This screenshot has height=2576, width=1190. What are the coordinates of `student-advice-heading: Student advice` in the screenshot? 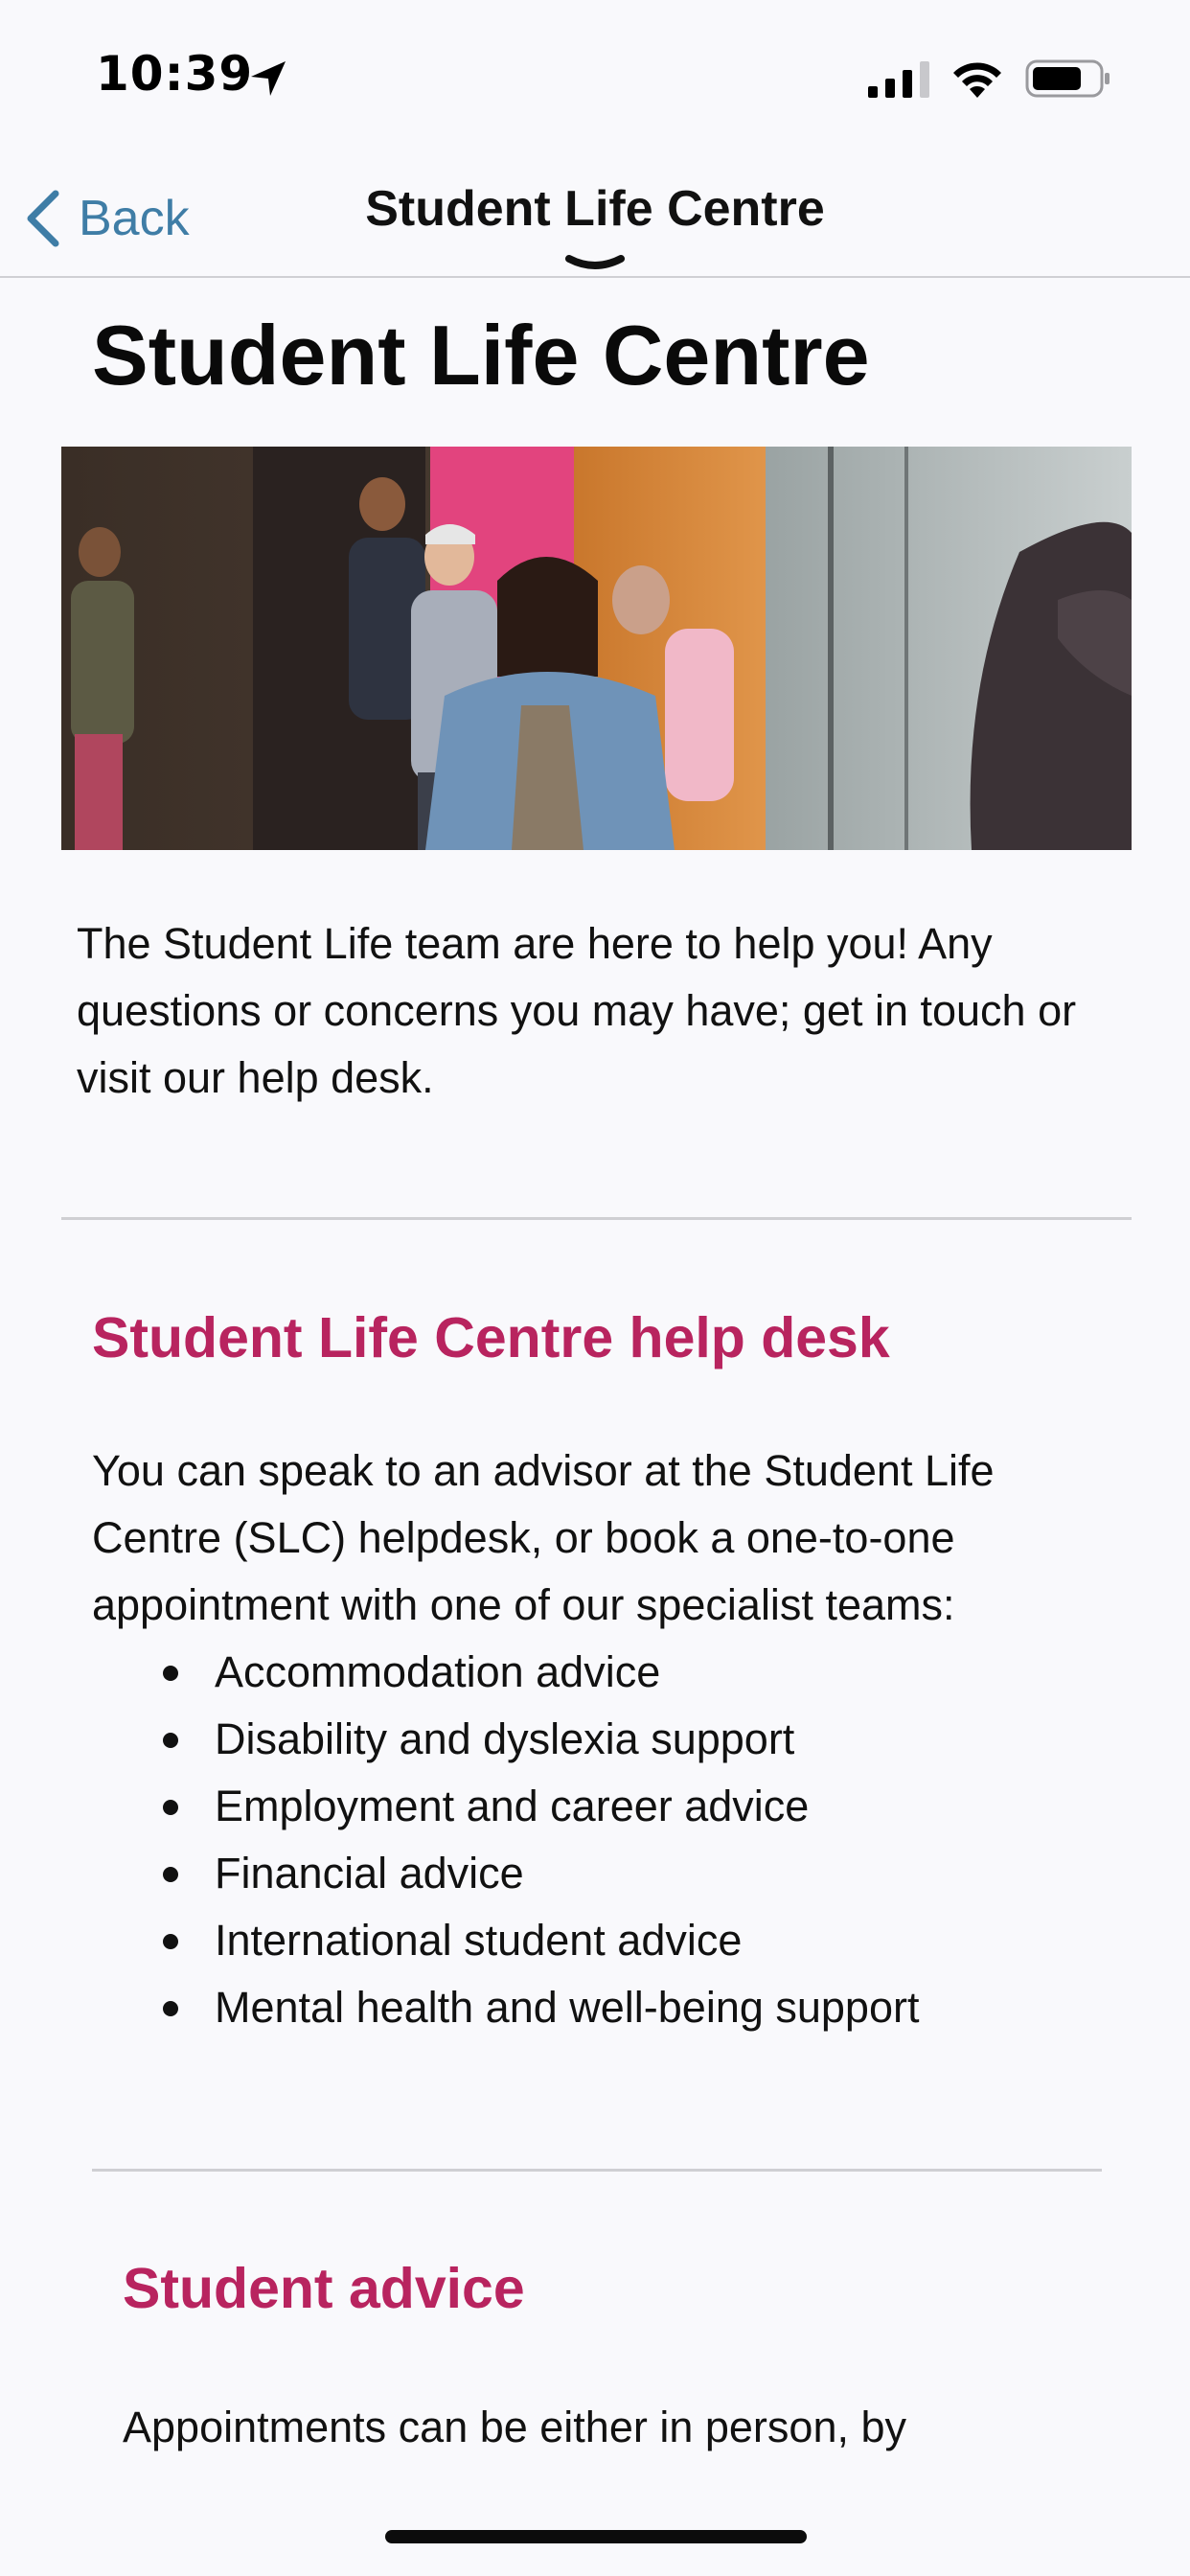 It's located at (324, 2288).